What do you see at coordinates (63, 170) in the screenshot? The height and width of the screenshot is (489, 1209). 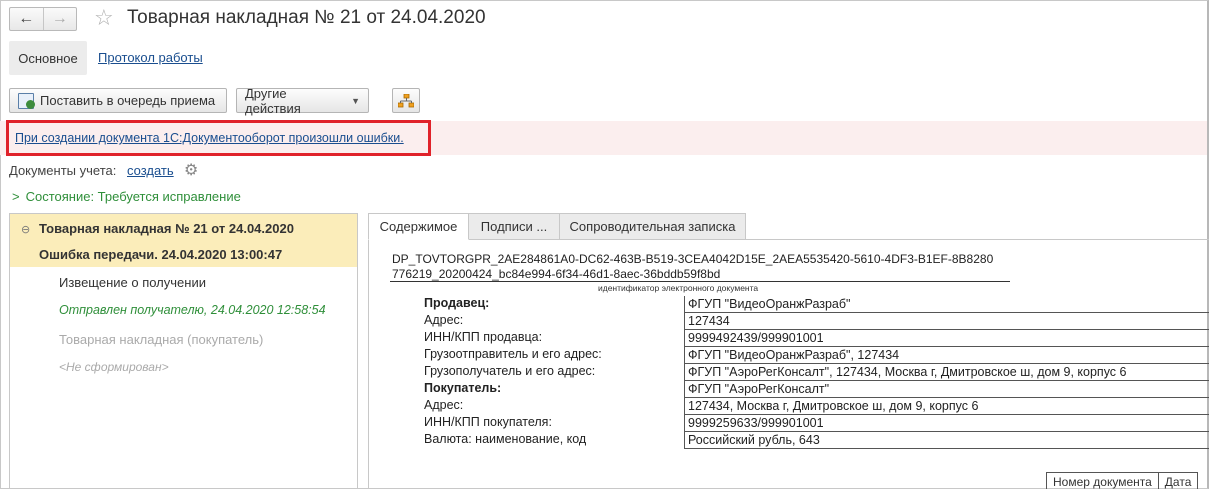 I see `documents-label: Документы учета:` at bounding box center [63, 170].